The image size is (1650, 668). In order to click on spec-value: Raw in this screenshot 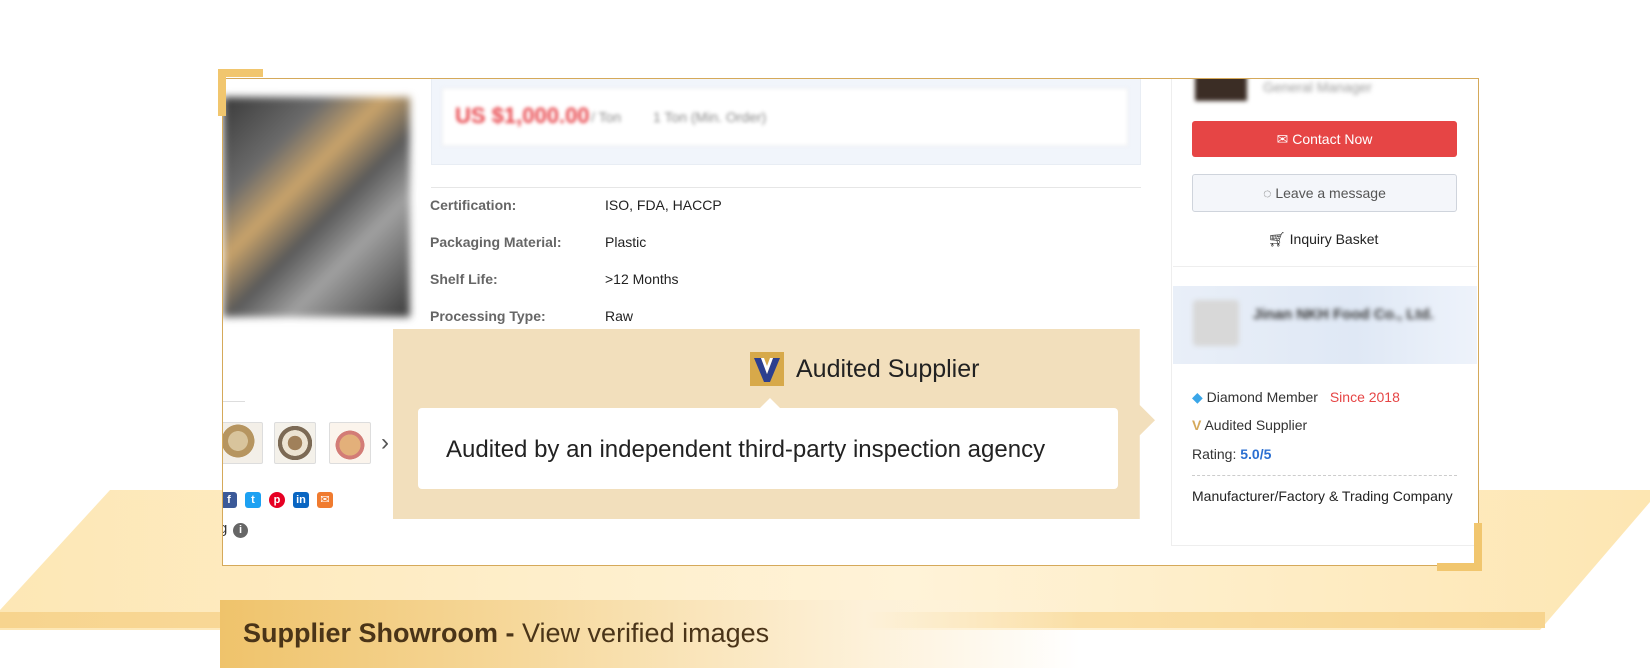, I will do `click(619, 316)`.